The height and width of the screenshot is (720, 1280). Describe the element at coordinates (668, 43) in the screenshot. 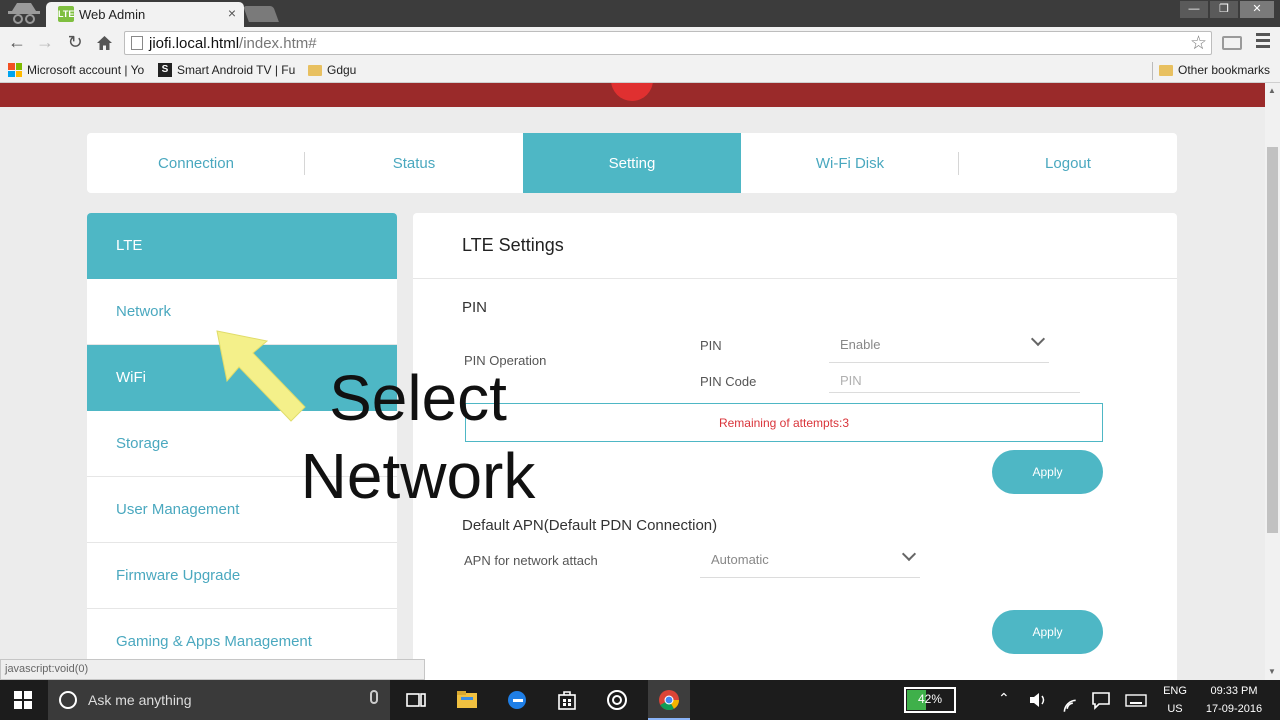

I see `address-bar: jiofi.local.html/index.htm# ☆` at that location.